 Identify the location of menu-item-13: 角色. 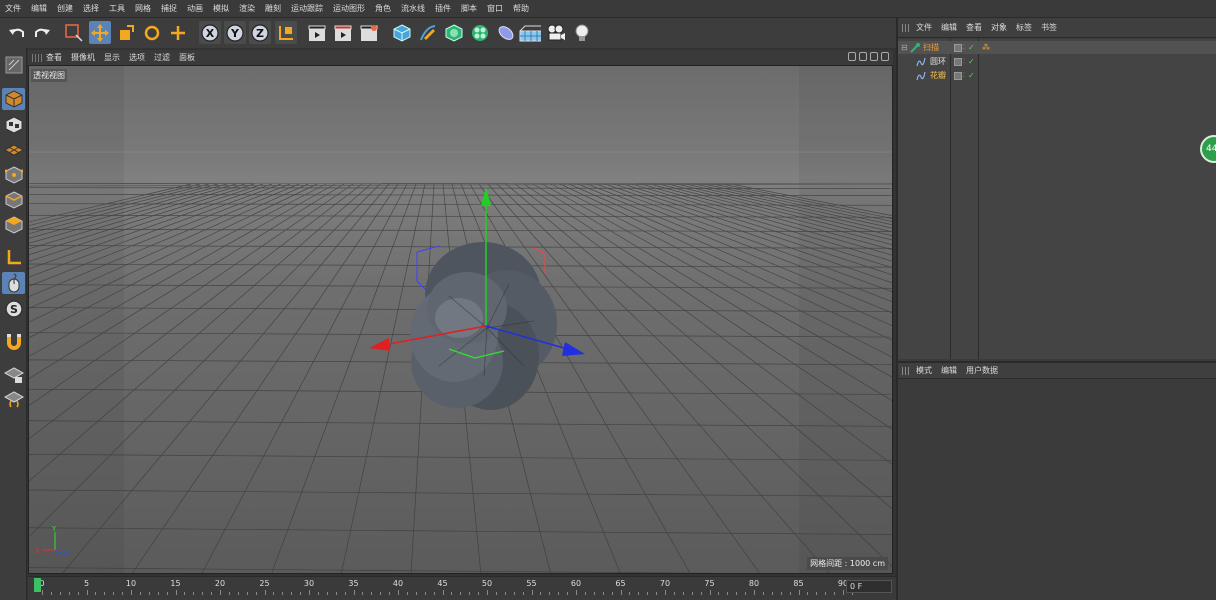
(383, 8).